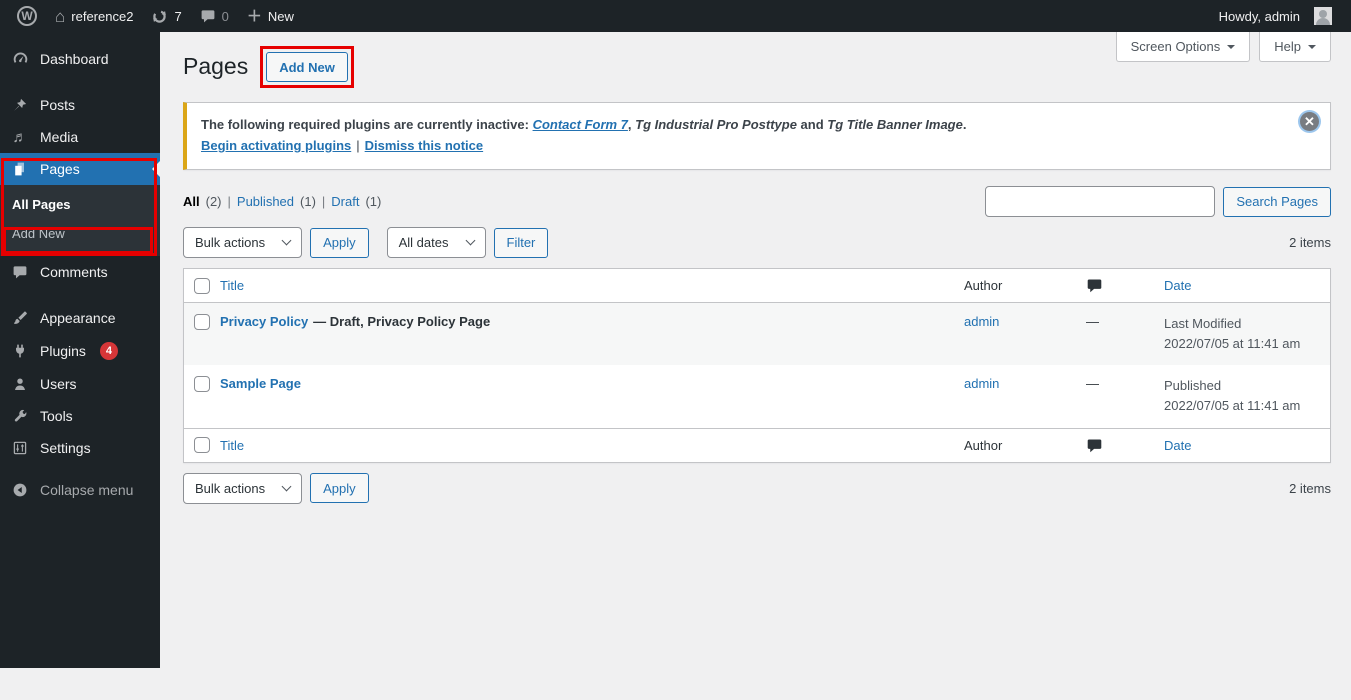  I want to click on date-filter-select: All dates, so click(436, 242).